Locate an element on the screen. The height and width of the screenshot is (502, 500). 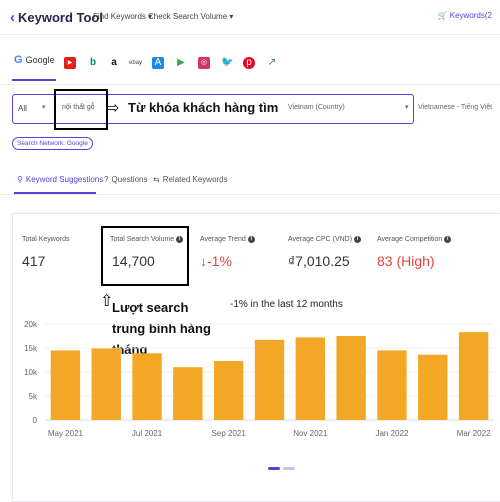
bar-oct-2021 is located at coordinates (269, 379).